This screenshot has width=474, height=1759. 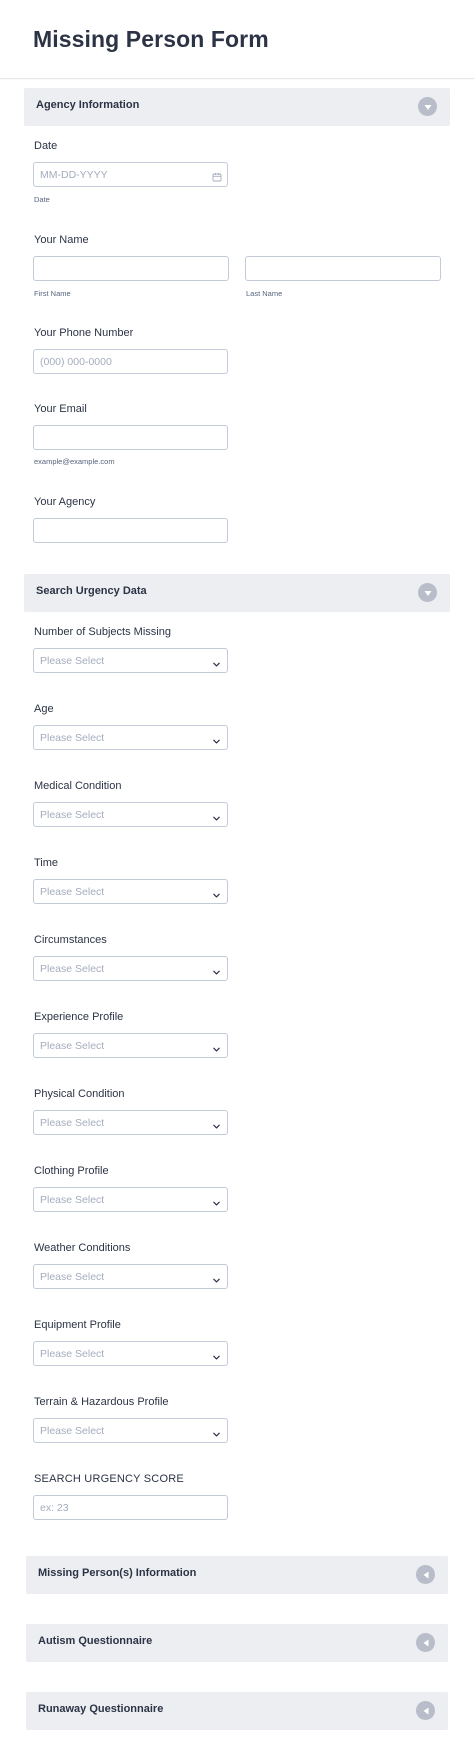 What do you see at coordinates (101, 1402) in the screenshot?
I see `terrain-hazardous-label: Terrain & Hazardous Profile` at bounding box center [101, 1402].